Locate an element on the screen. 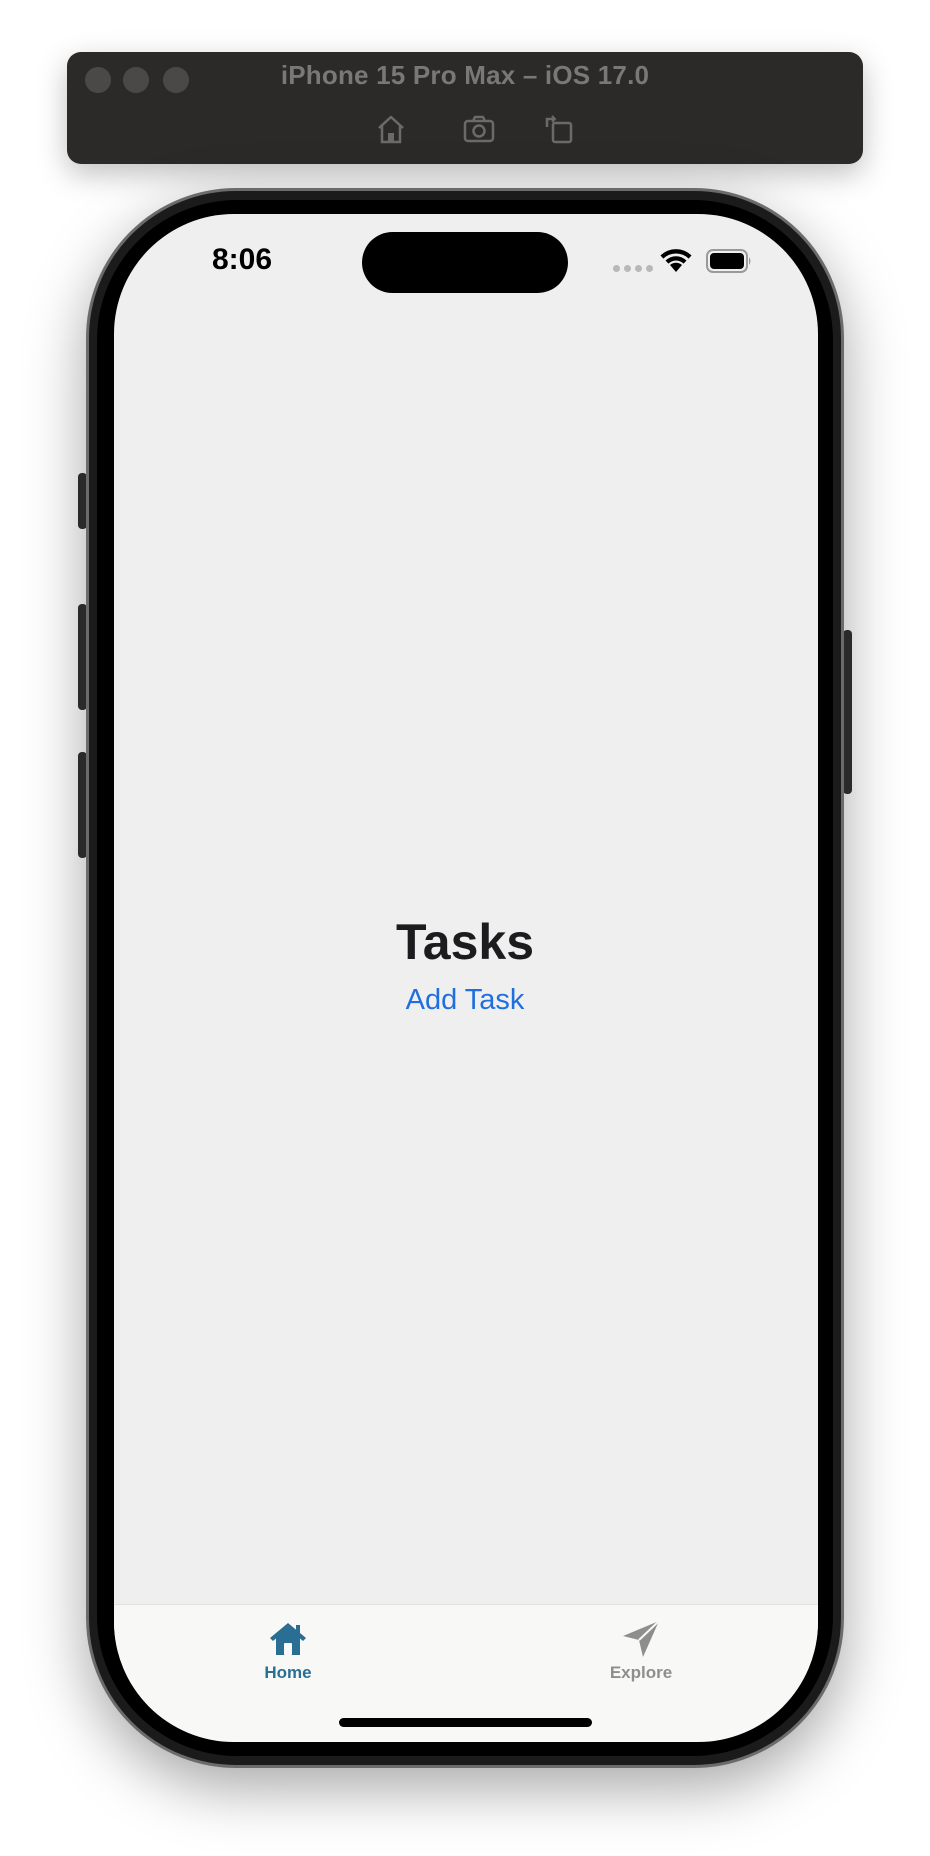 This screenshot has height=1856, width=930. paper-plane-icon is located at coordinates (641, 1638).